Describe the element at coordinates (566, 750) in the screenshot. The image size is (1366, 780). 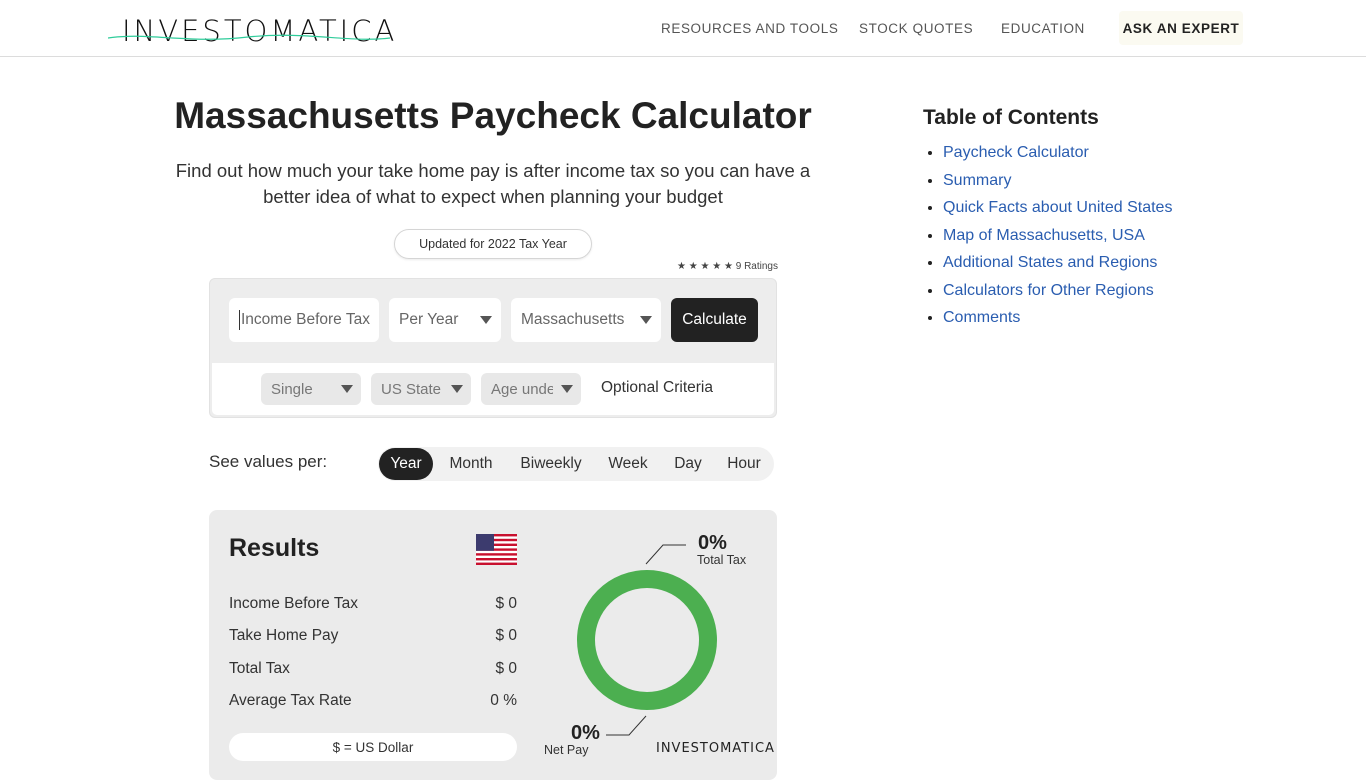
I see `net-pay-chart-label: Net Pay` at that location.